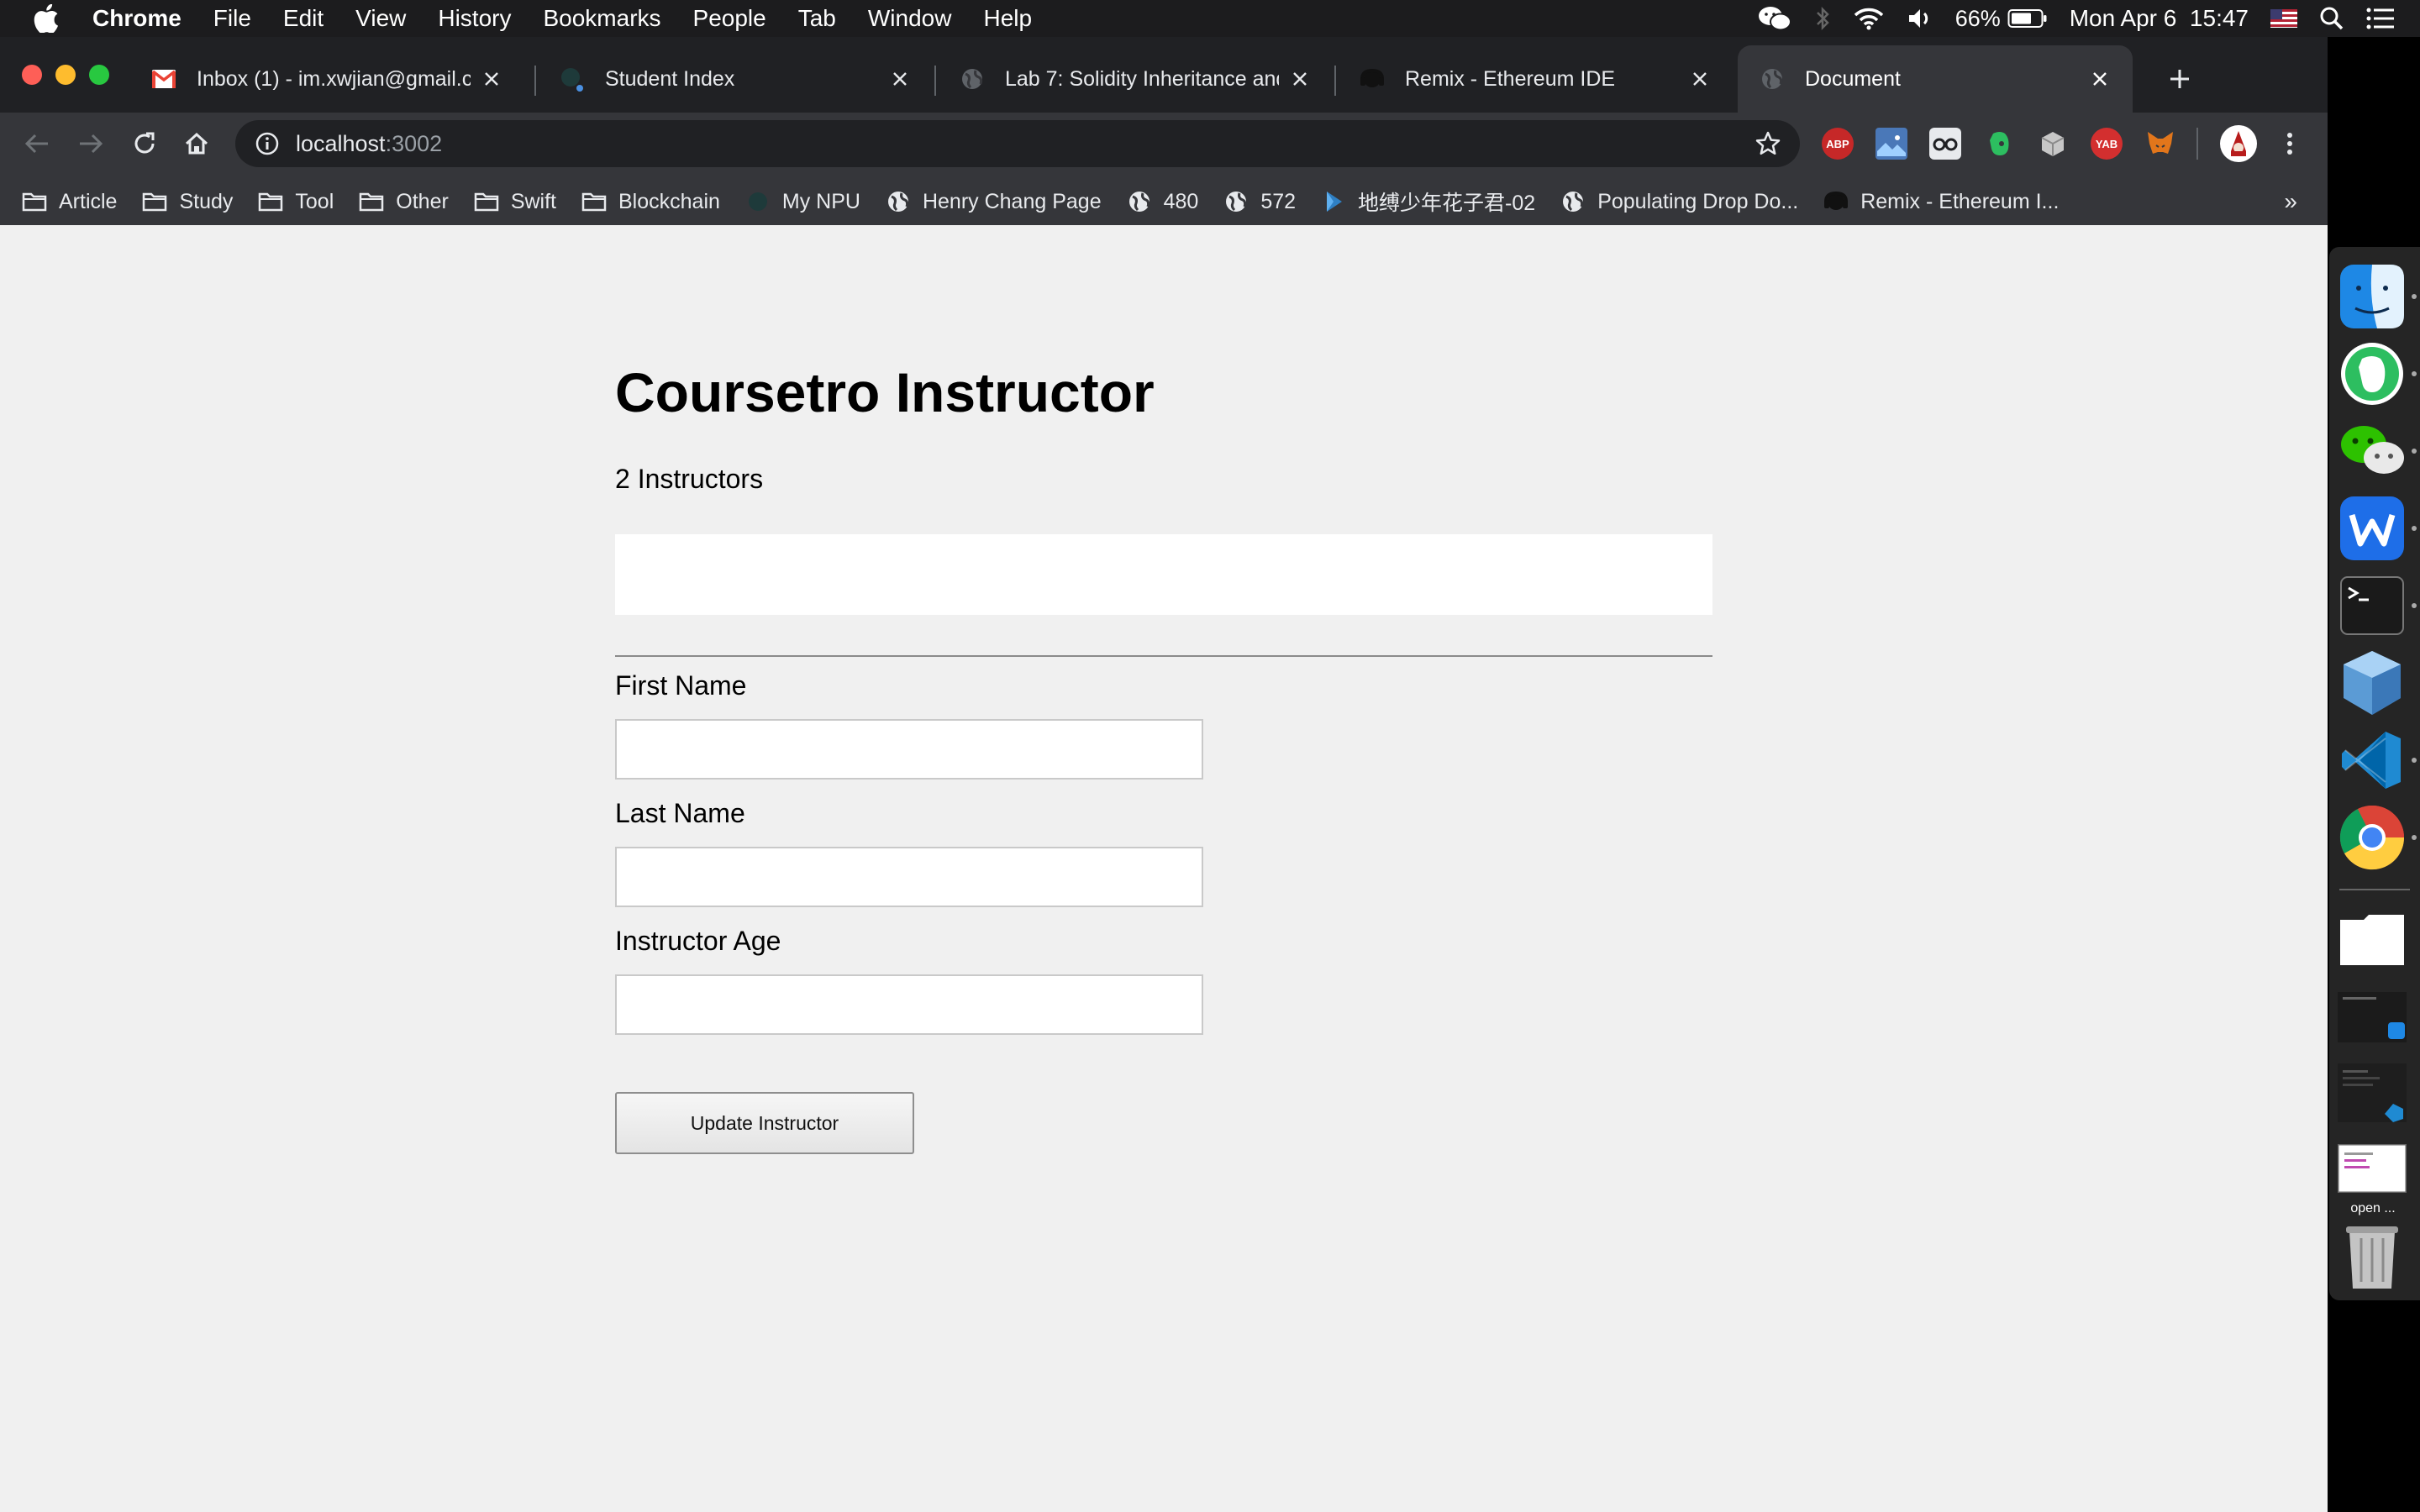 The height and width of the screenshot is (1512, 2420). What do you see at coordinates (91, 143) in the screenshot?
I see `forward-arrow-icon` at bounding box center [91, 143].